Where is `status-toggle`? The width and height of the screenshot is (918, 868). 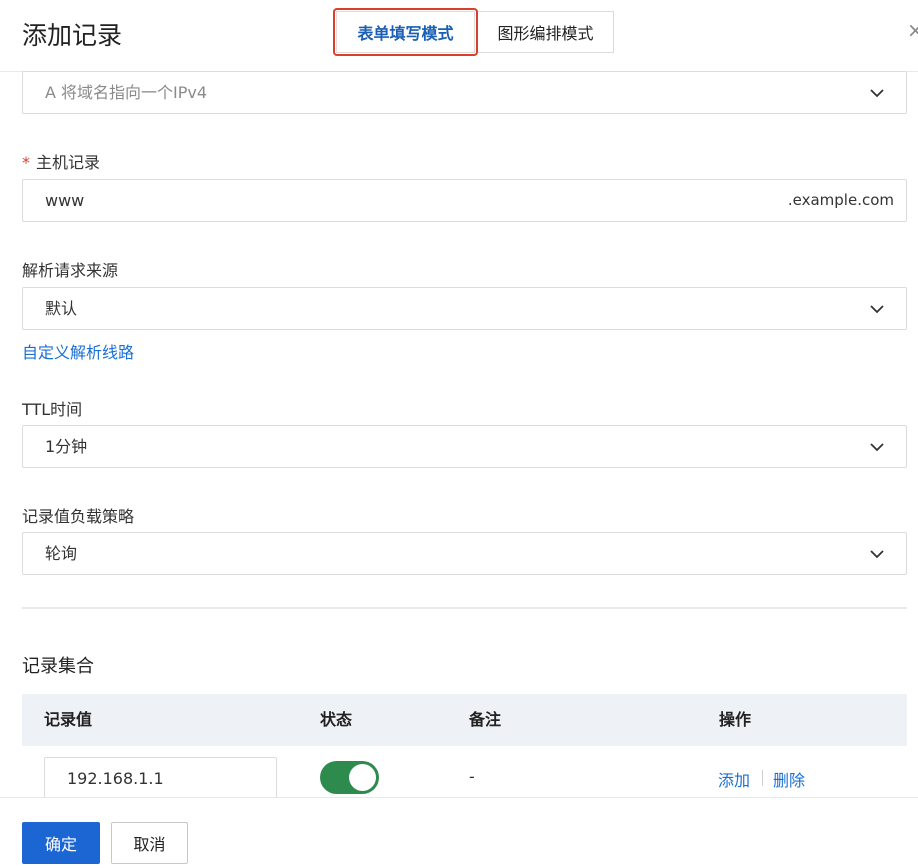
status-toggle is located at coordinates (349, 777).